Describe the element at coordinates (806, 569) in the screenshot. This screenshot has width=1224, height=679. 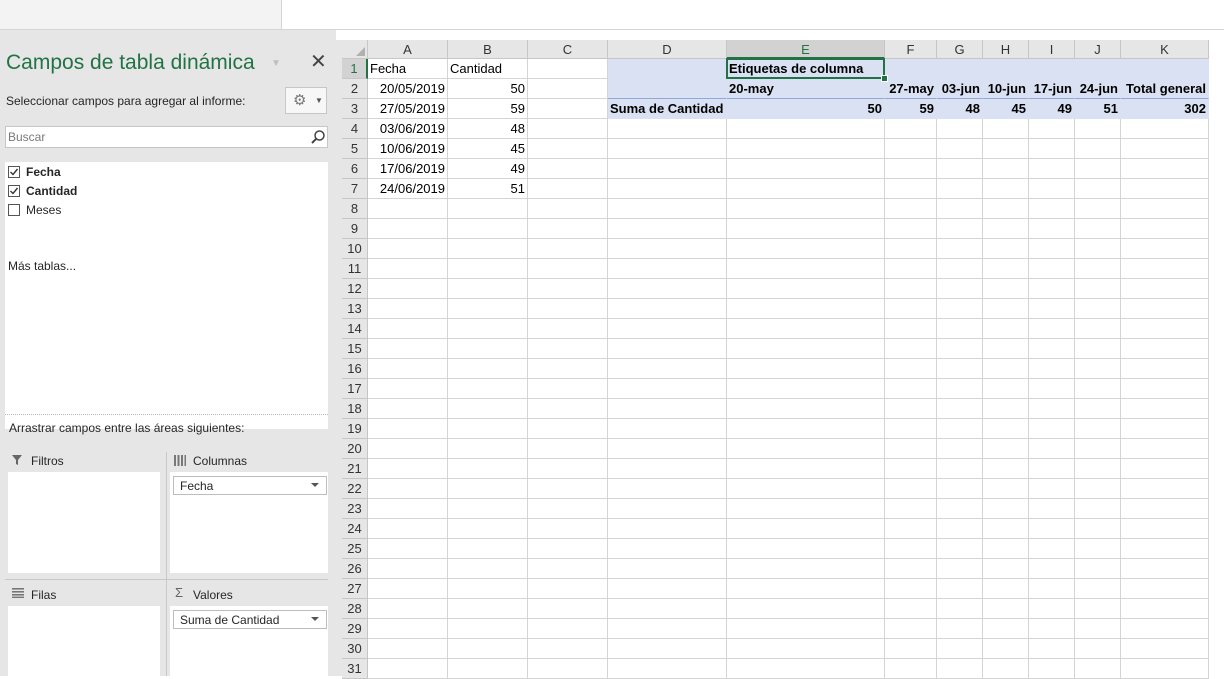
I see `cell-e26` at that location.